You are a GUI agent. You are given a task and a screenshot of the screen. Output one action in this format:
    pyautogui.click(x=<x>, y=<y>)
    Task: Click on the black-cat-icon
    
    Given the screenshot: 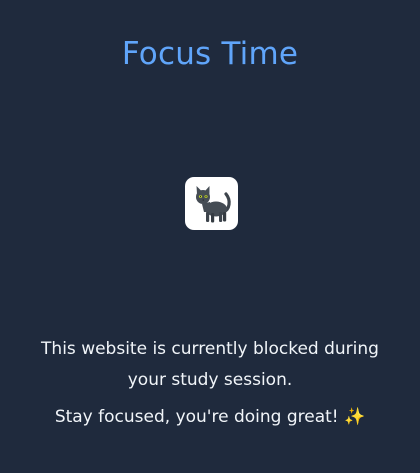 What is the action you would take?
    pyautogui.click(x=211, y=203)
    